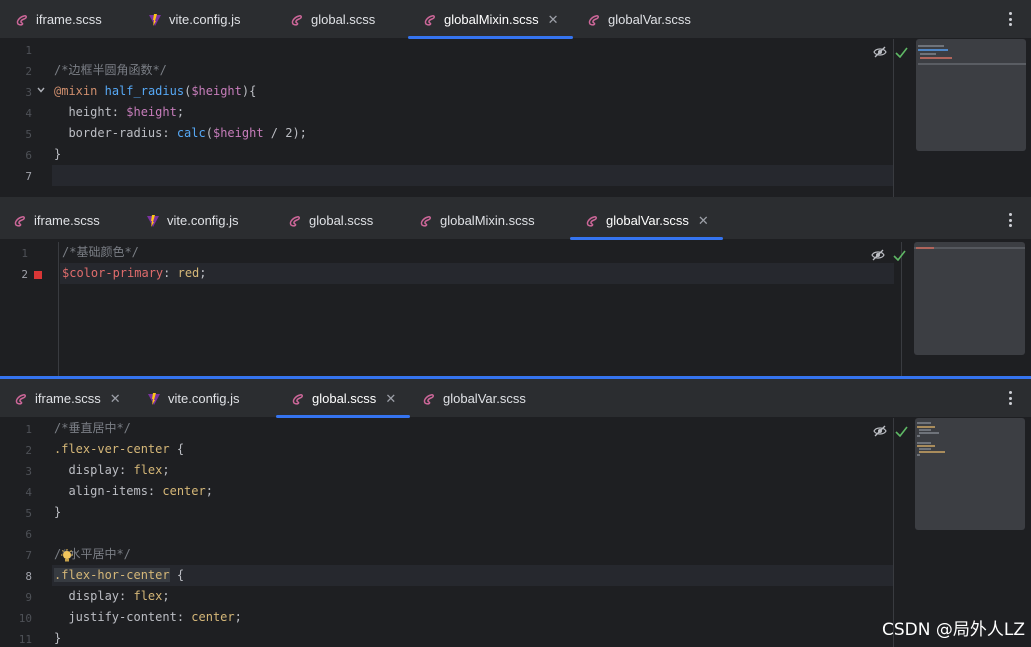 This screenshot has width=1031, height=647. What do you see at coordinates (28, 113) in the screenshot?
I see `line-number: 4` at bounding box center [28, 113].